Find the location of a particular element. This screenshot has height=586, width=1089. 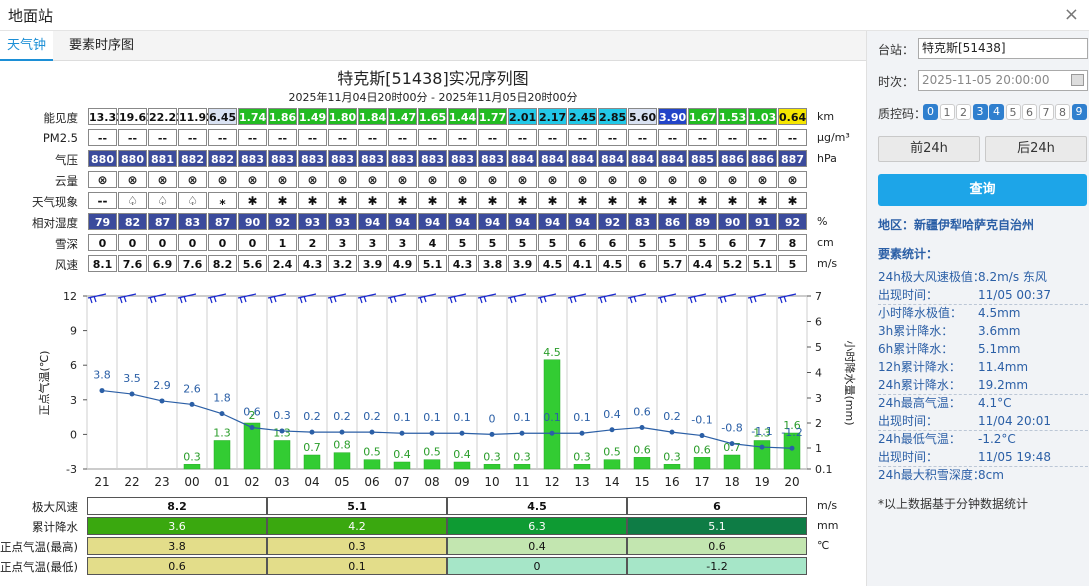

grid-row-unit: hPa is located at coordinates (827, 158).